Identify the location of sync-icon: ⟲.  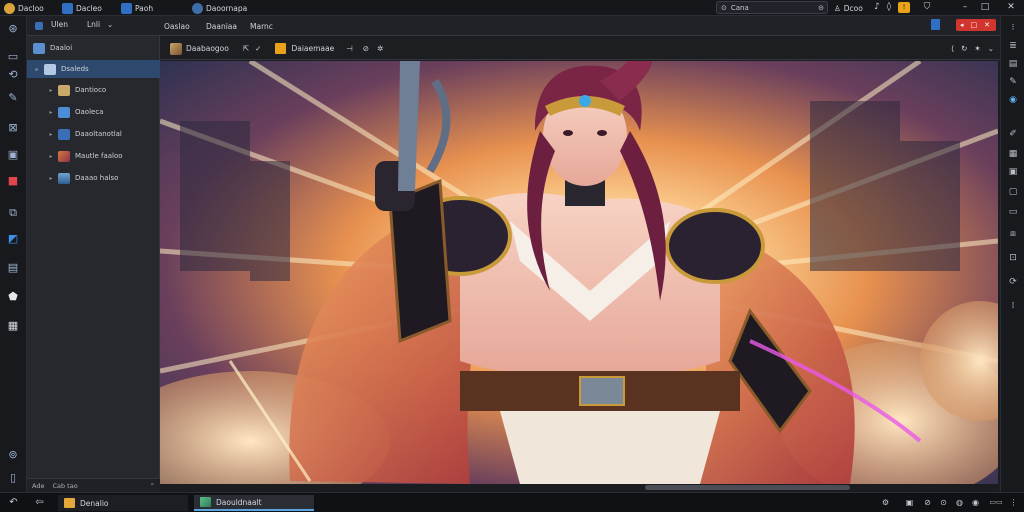
(13, 75).